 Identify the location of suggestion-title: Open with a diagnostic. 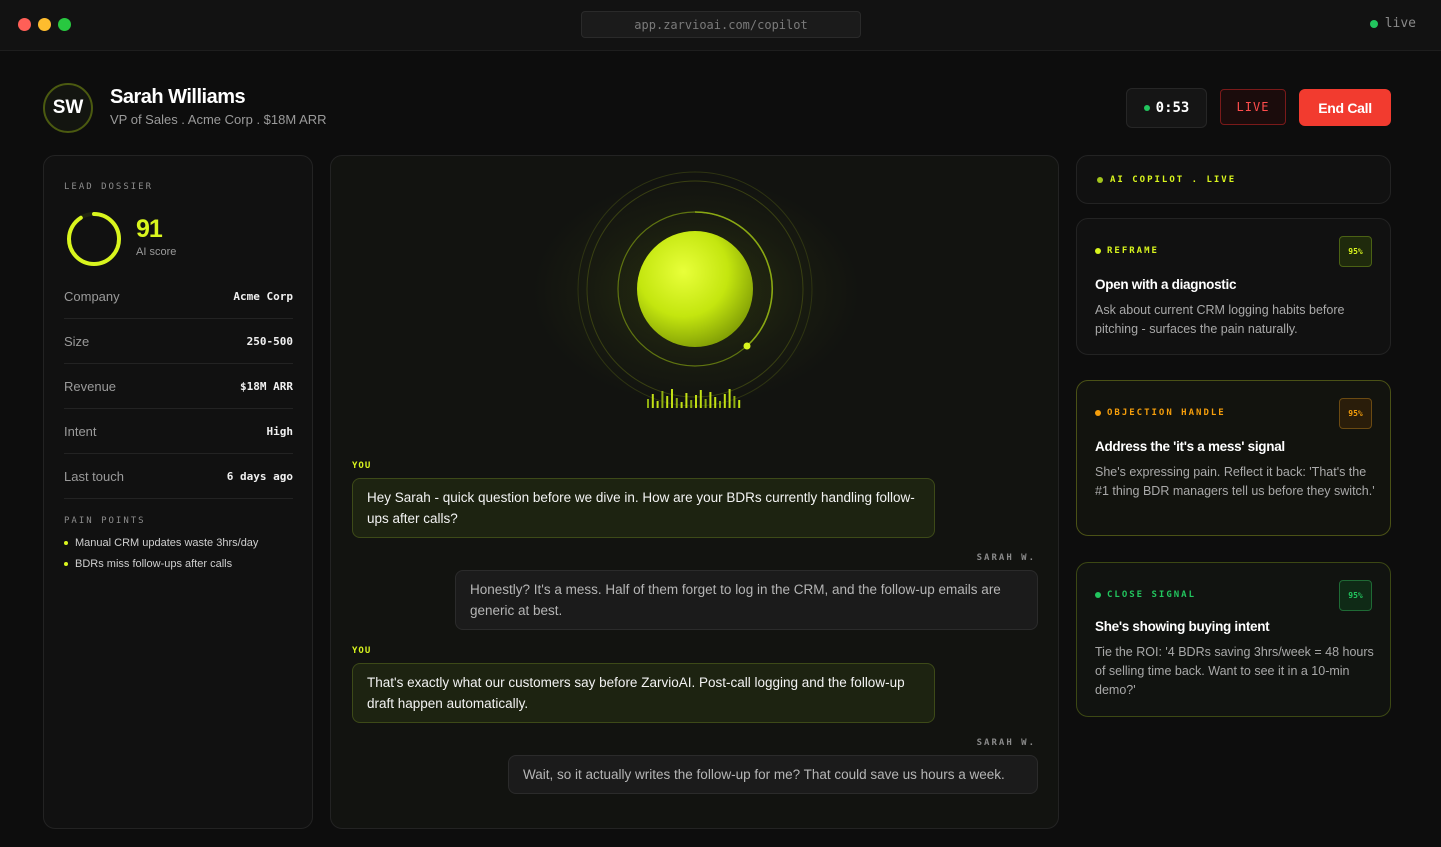
(1166, 284).